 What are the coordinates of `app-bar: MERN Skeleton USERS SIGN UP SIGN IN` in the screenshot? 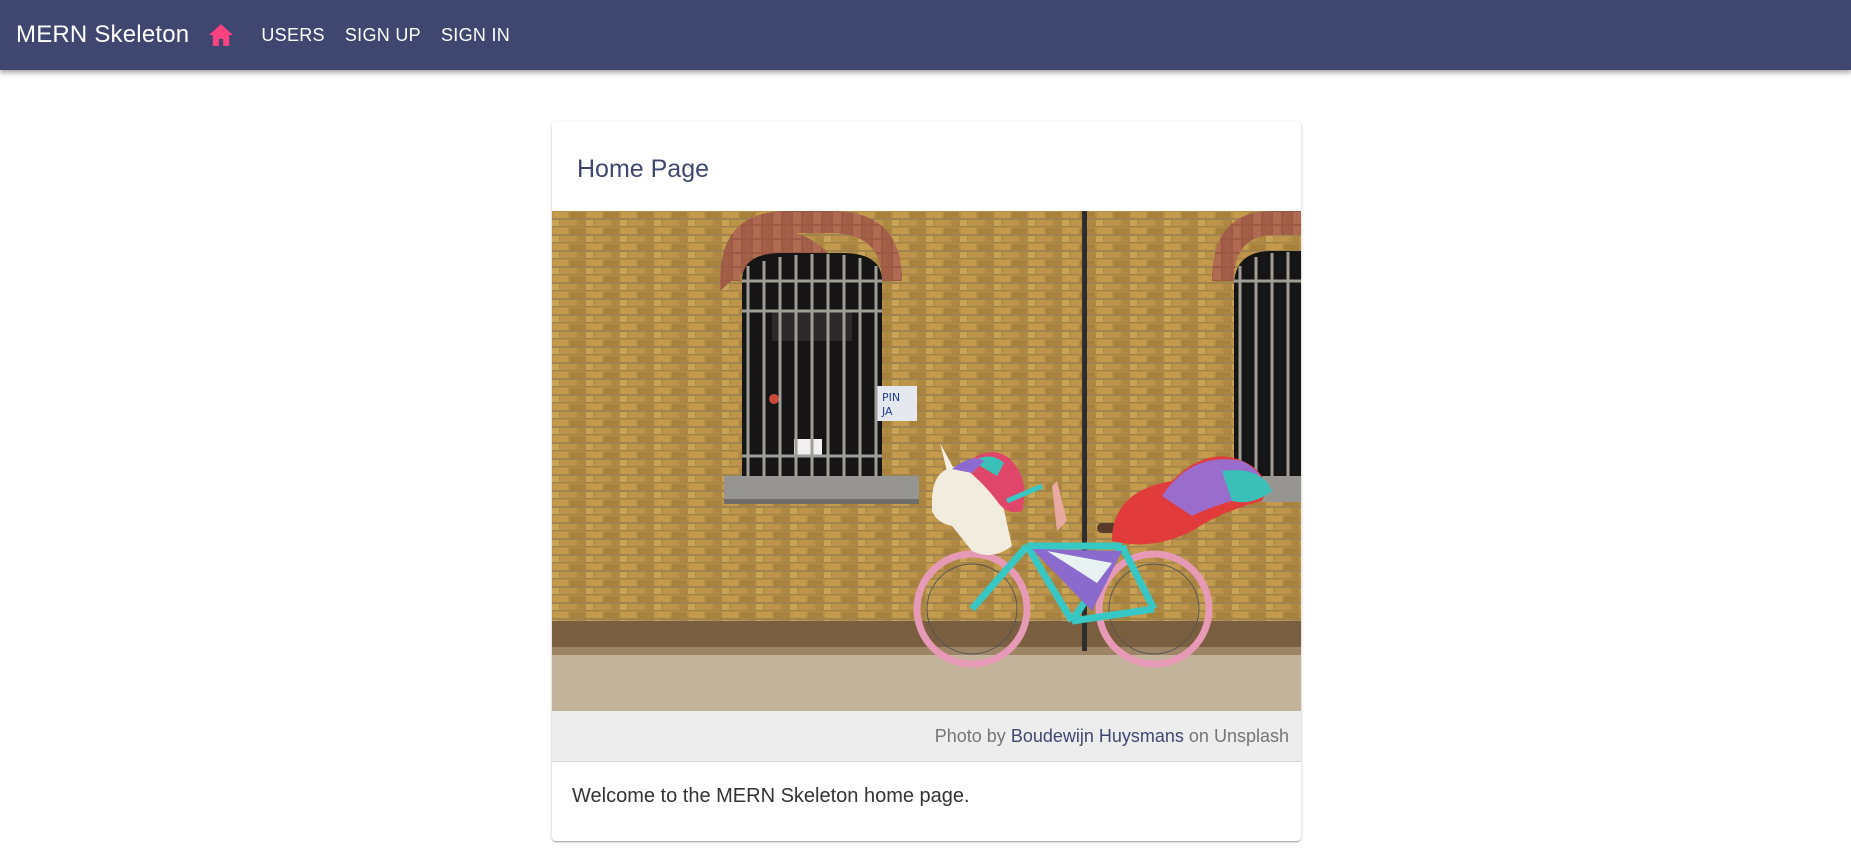 It's located at (925, 35).